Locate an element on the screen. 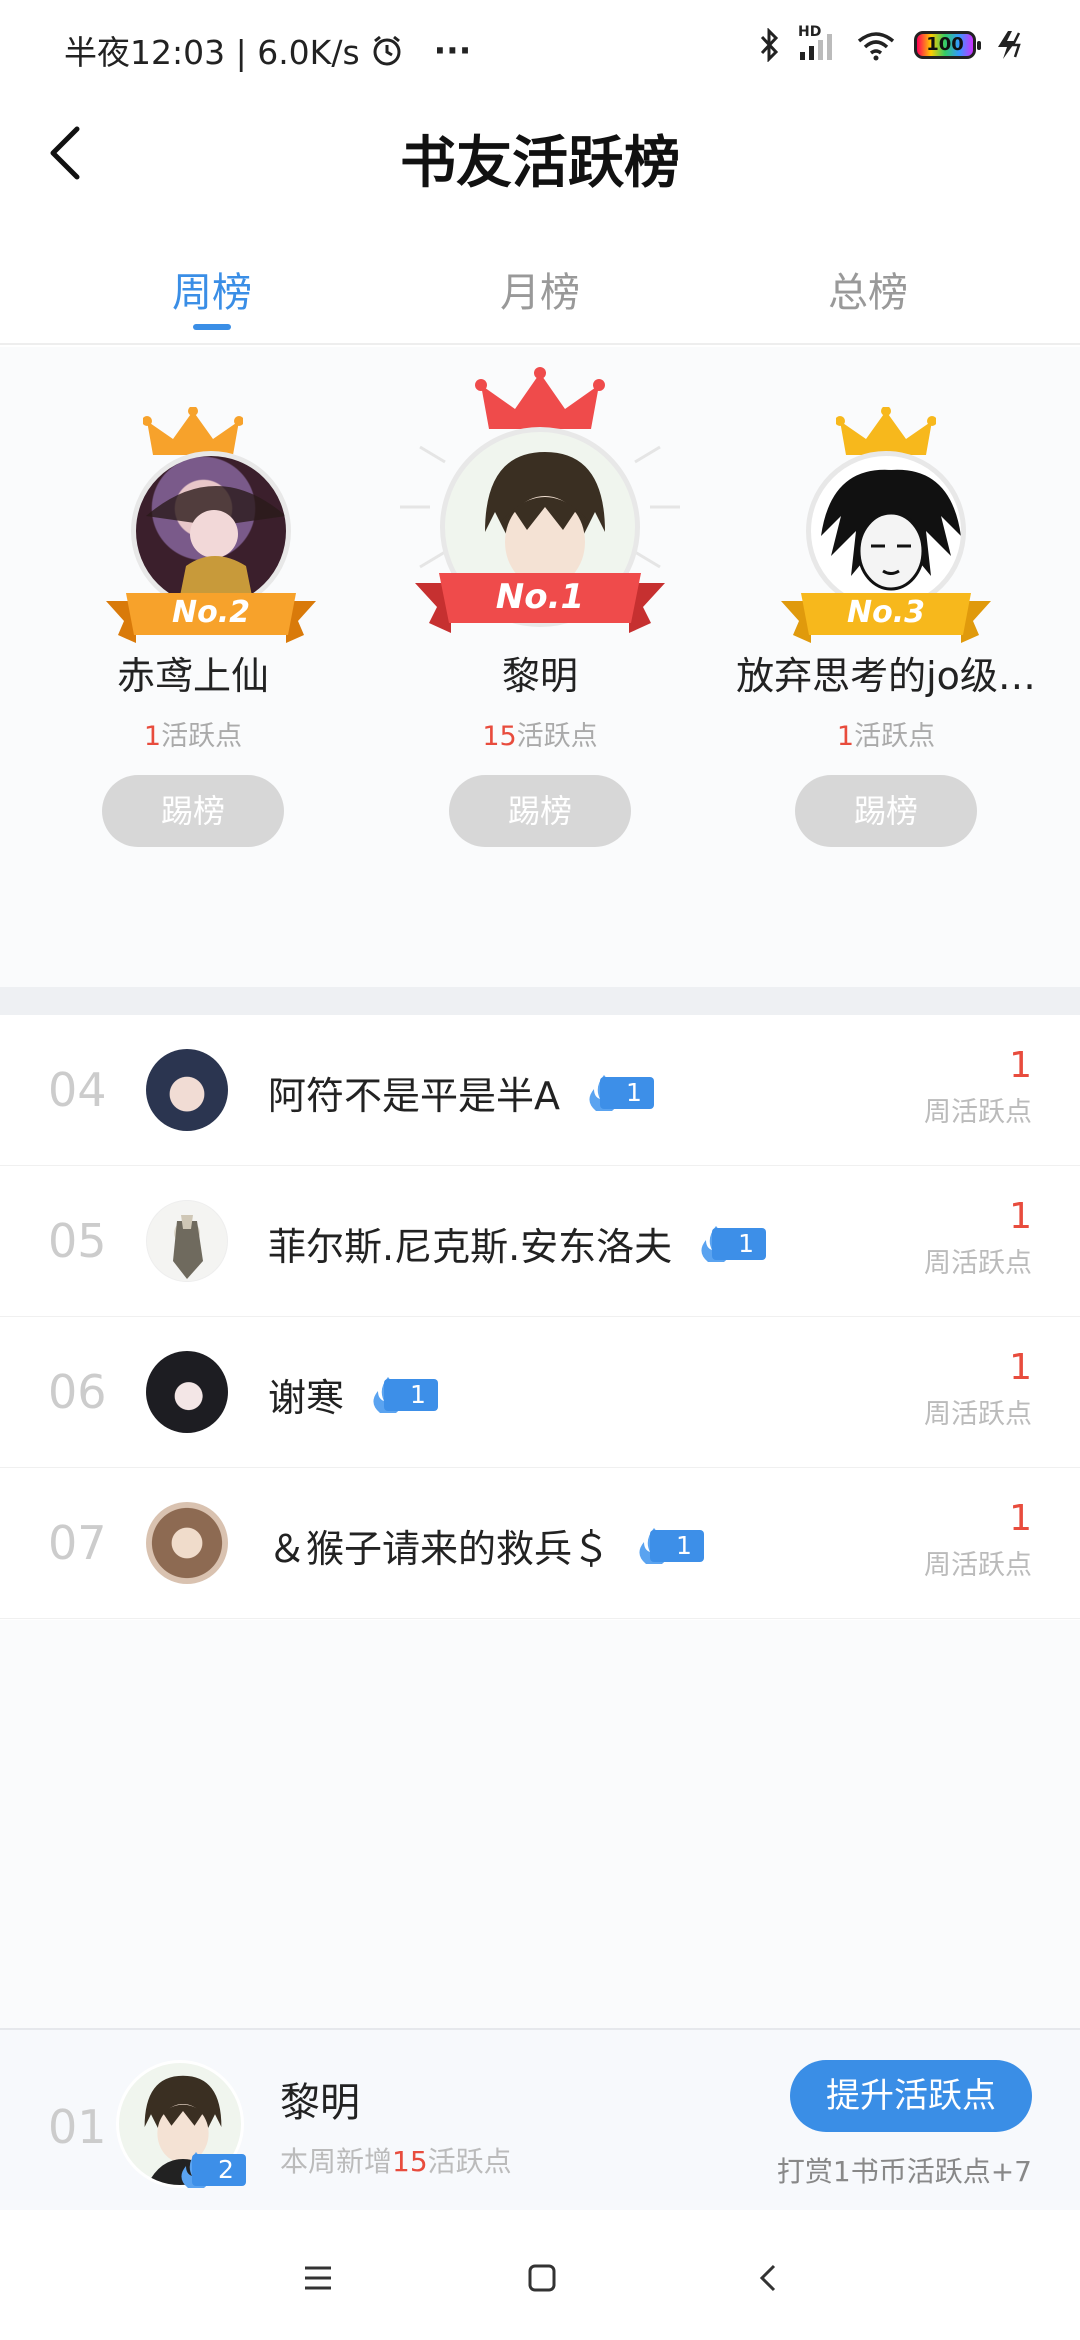 Image resolution: width=1080 pixels, height=2340 pixels. list-item: 04 阿符不是平是半A 1 1 周活跃点 is located at coordinates (540, 1090).